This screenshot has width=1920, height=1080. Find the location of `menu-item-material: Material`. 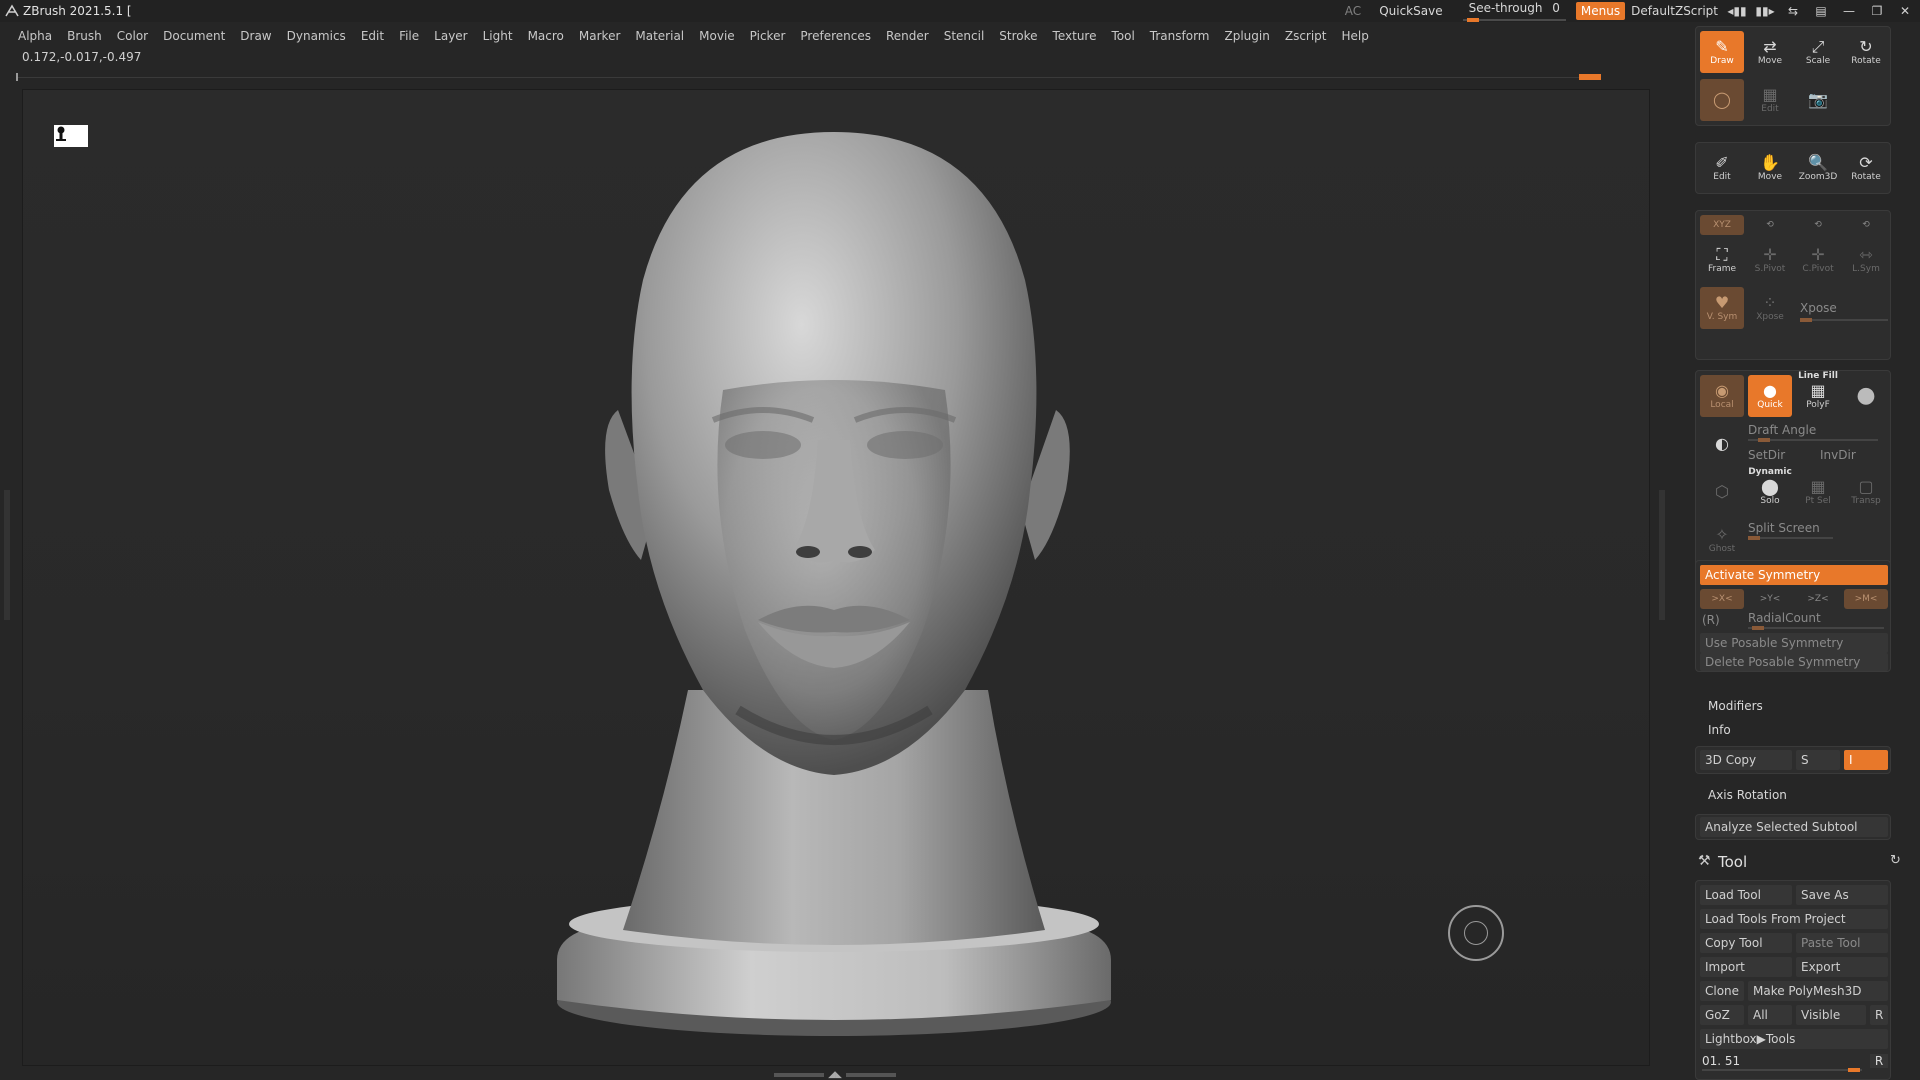

menu-item-material: Material is located at coordinates (663, 36).